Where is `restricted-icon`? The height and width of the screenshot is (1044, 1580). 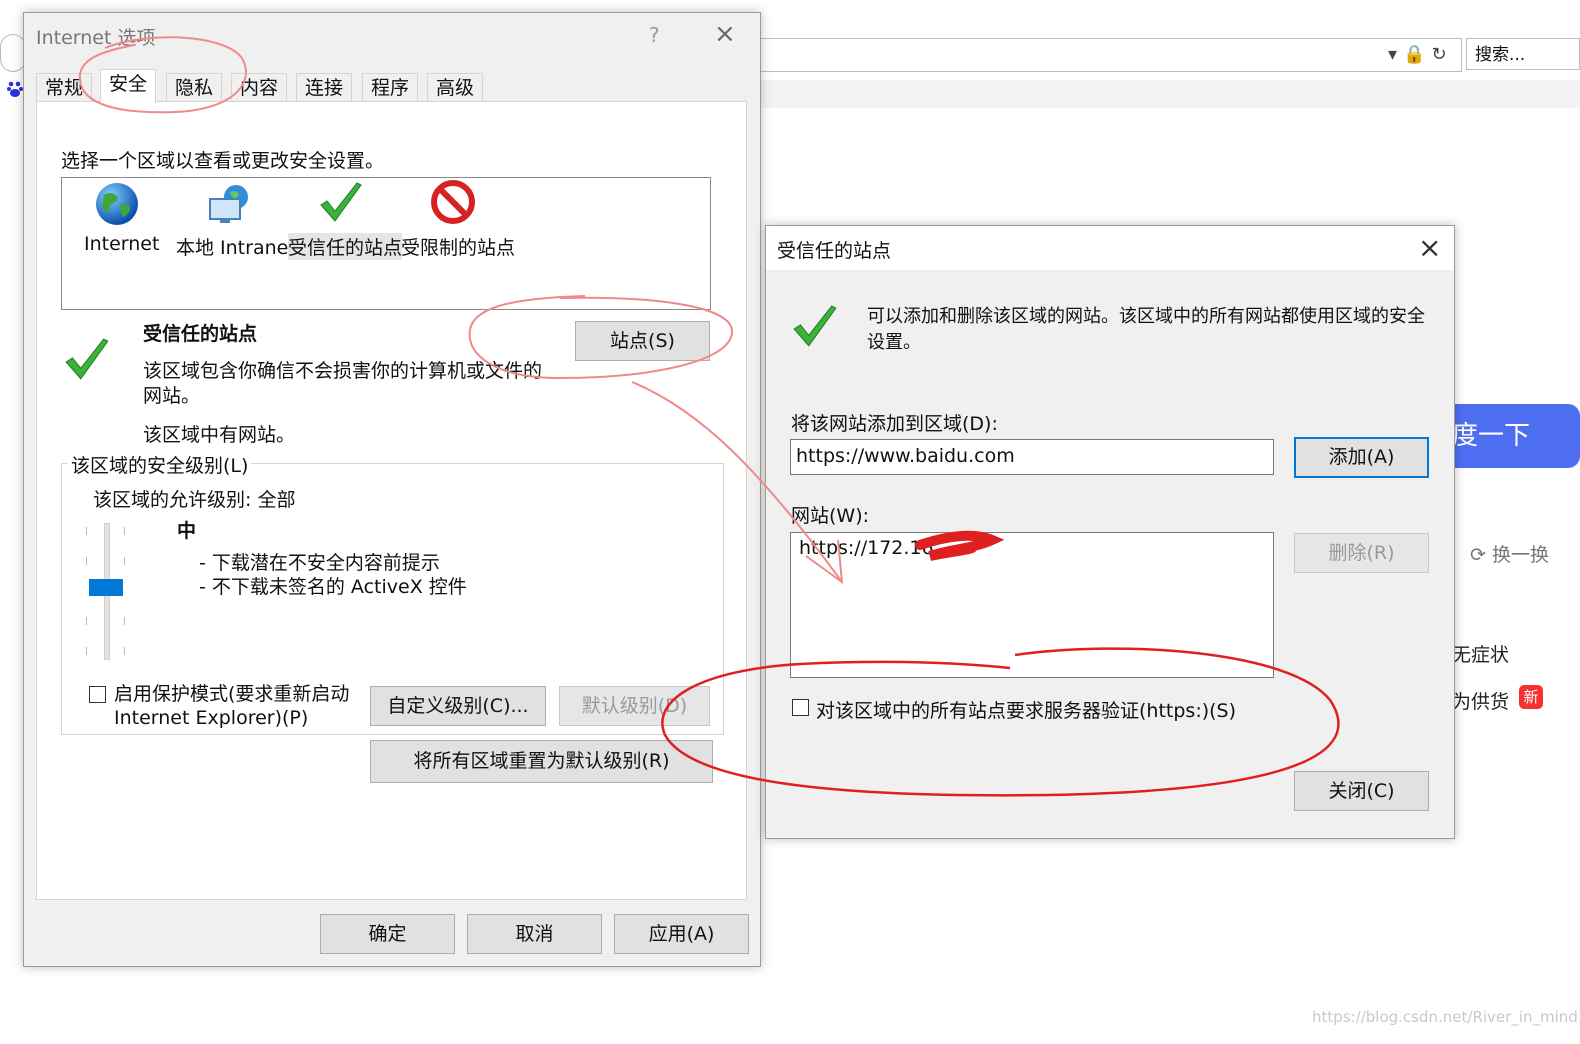
restricted-icon is located at coordinates (453, 202).